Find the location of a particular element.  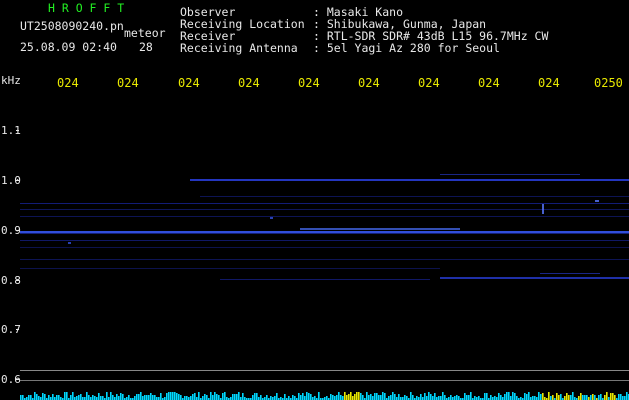

carrier-trace is located at coordinates (324, 231).